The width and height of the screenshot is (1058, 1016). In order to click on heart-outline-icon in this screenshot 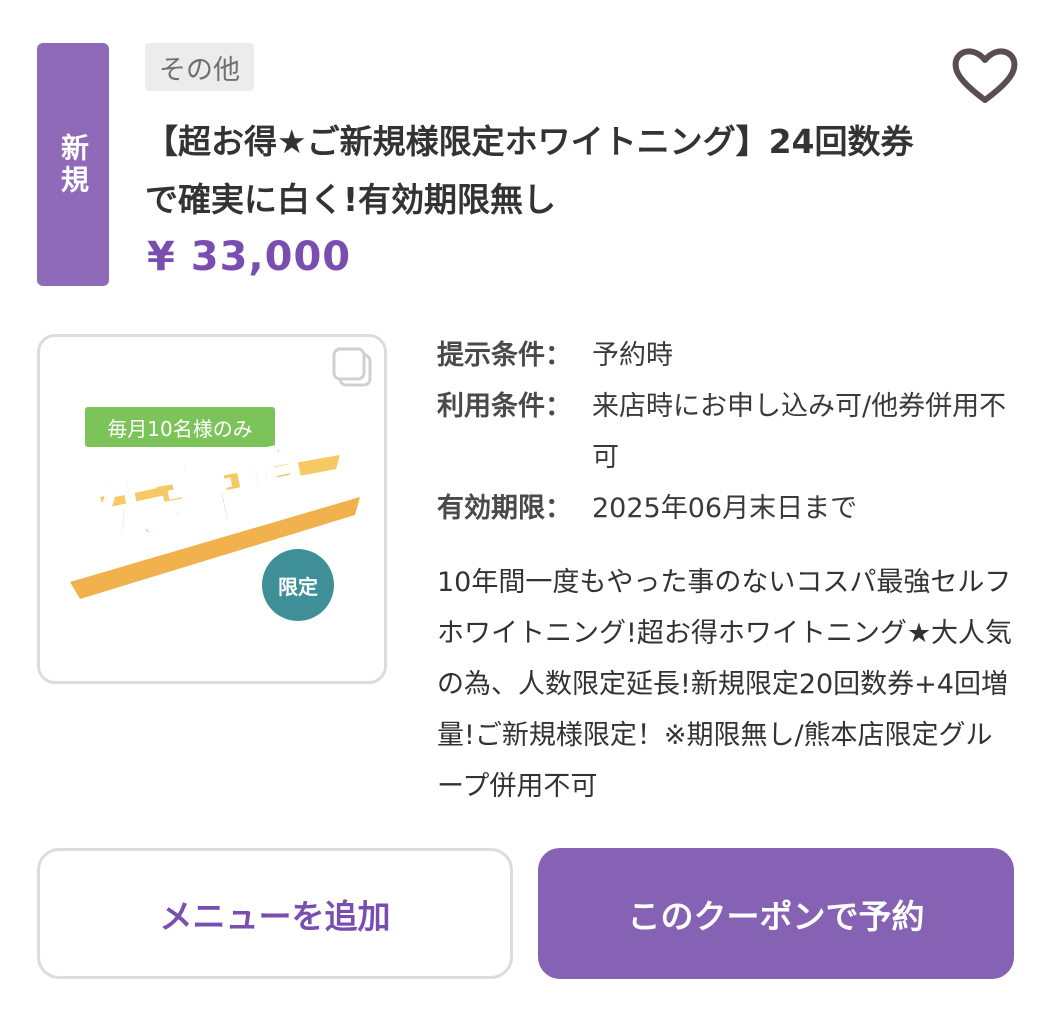, I will do `click(985, 75)`.